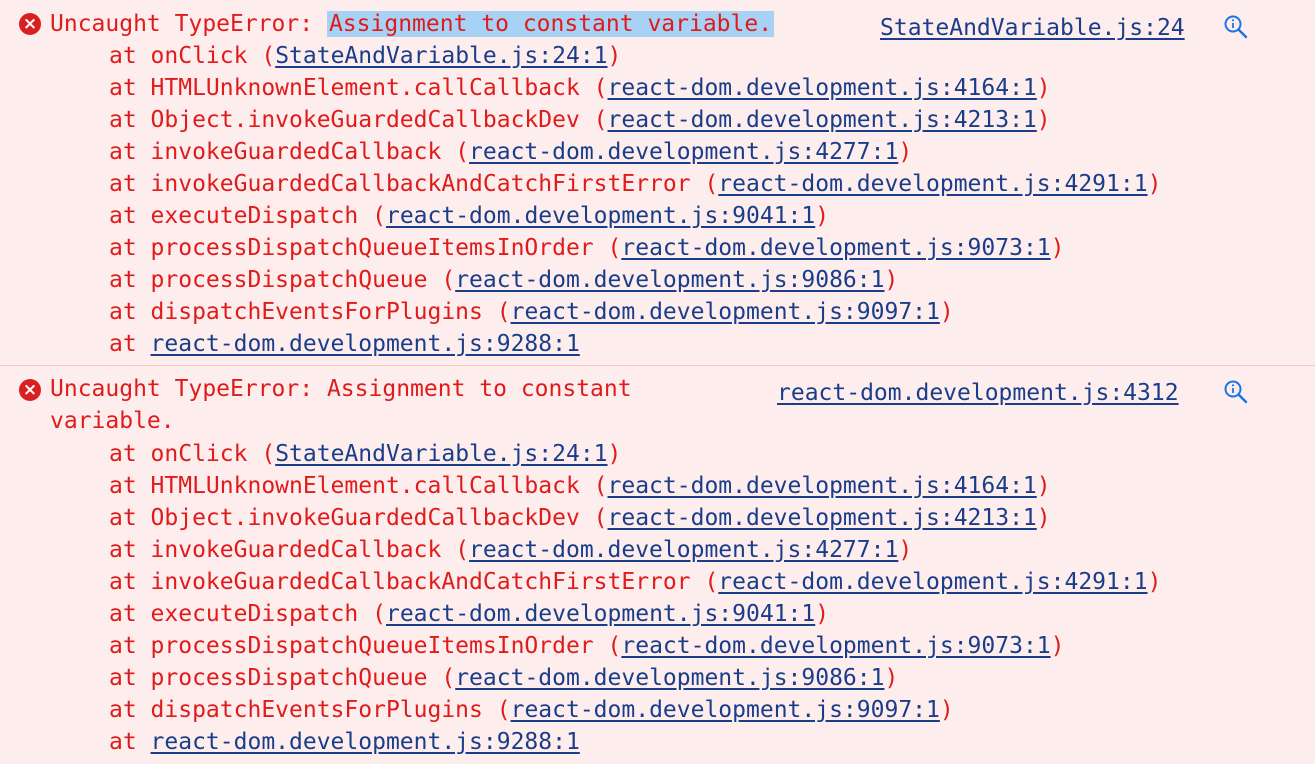 Image resolution: width=1315 pixels, height=764 pixels. What do you see at coordinates (479, 389) in the screenshot?
I see `error-message-text: Assignment to constant` at bounding box center [479, 389].